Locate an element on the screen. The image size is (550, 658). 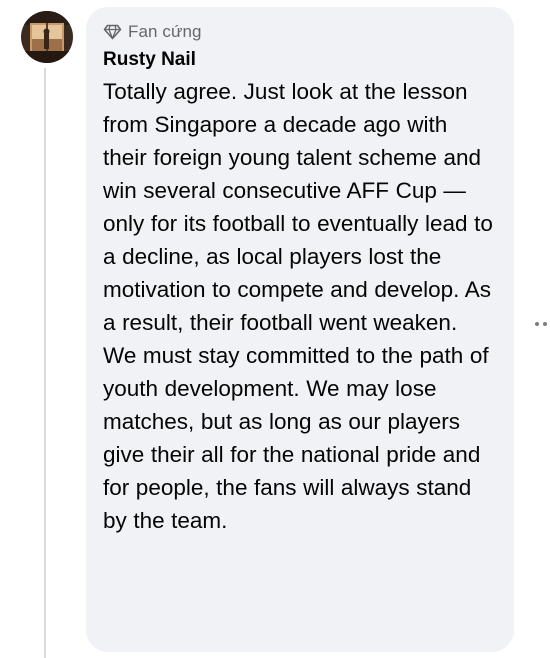
top-fan-badge: Fan cứng is located at coordinates (298, 32).